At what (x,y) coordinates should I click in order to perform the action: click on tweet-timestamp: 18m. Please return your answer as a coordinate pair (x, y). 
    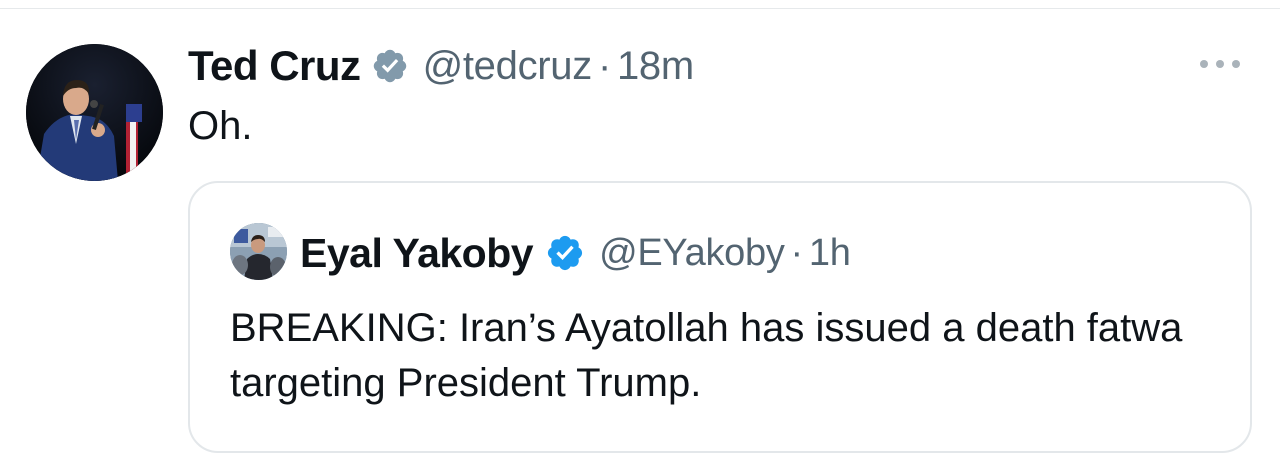
    Looking at the image, I should click on (655, 66).